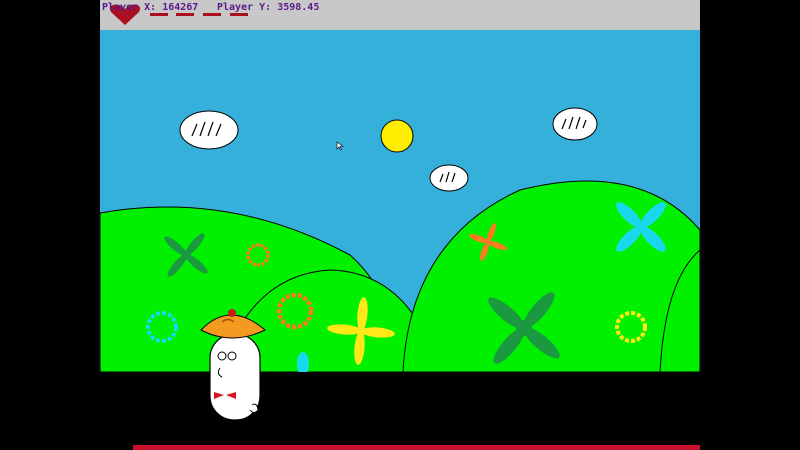  I want to click on player-y-readout: Player Y: 3598.45, so click(268, 7).